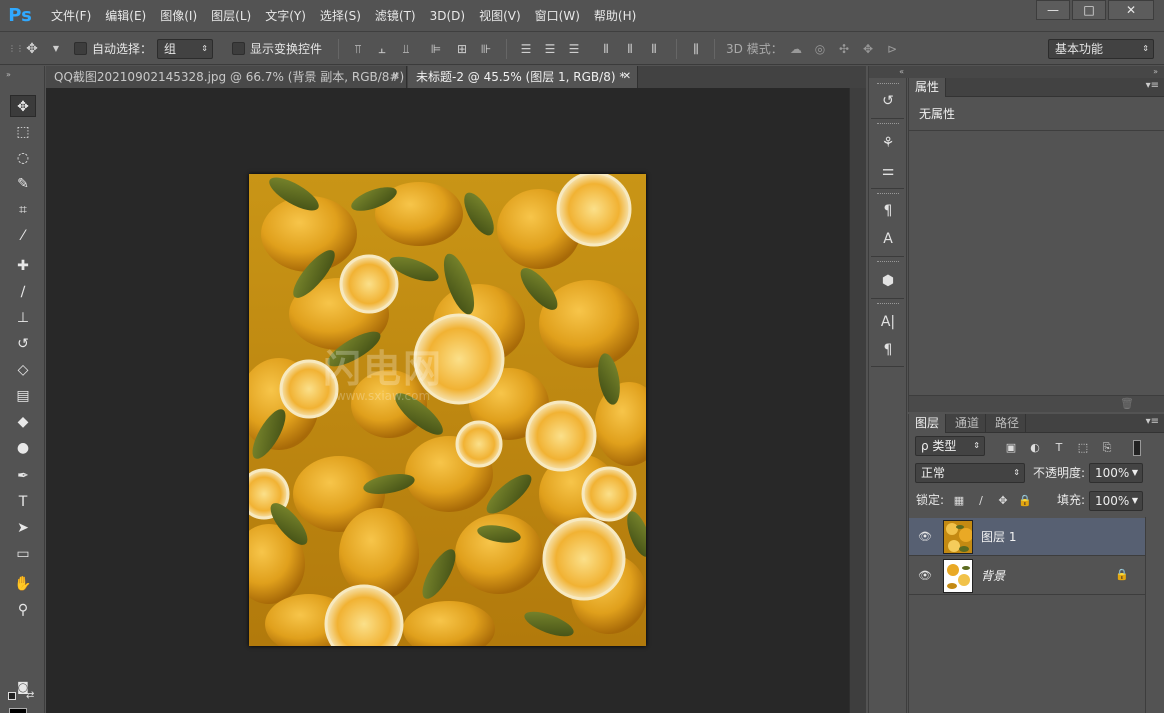 The image size is (1164, 713). What do you see at coordinates (32, 49) in the screenshot?
I see `move-tool-preset-icon: ✥` at bounding box center [32, 49].